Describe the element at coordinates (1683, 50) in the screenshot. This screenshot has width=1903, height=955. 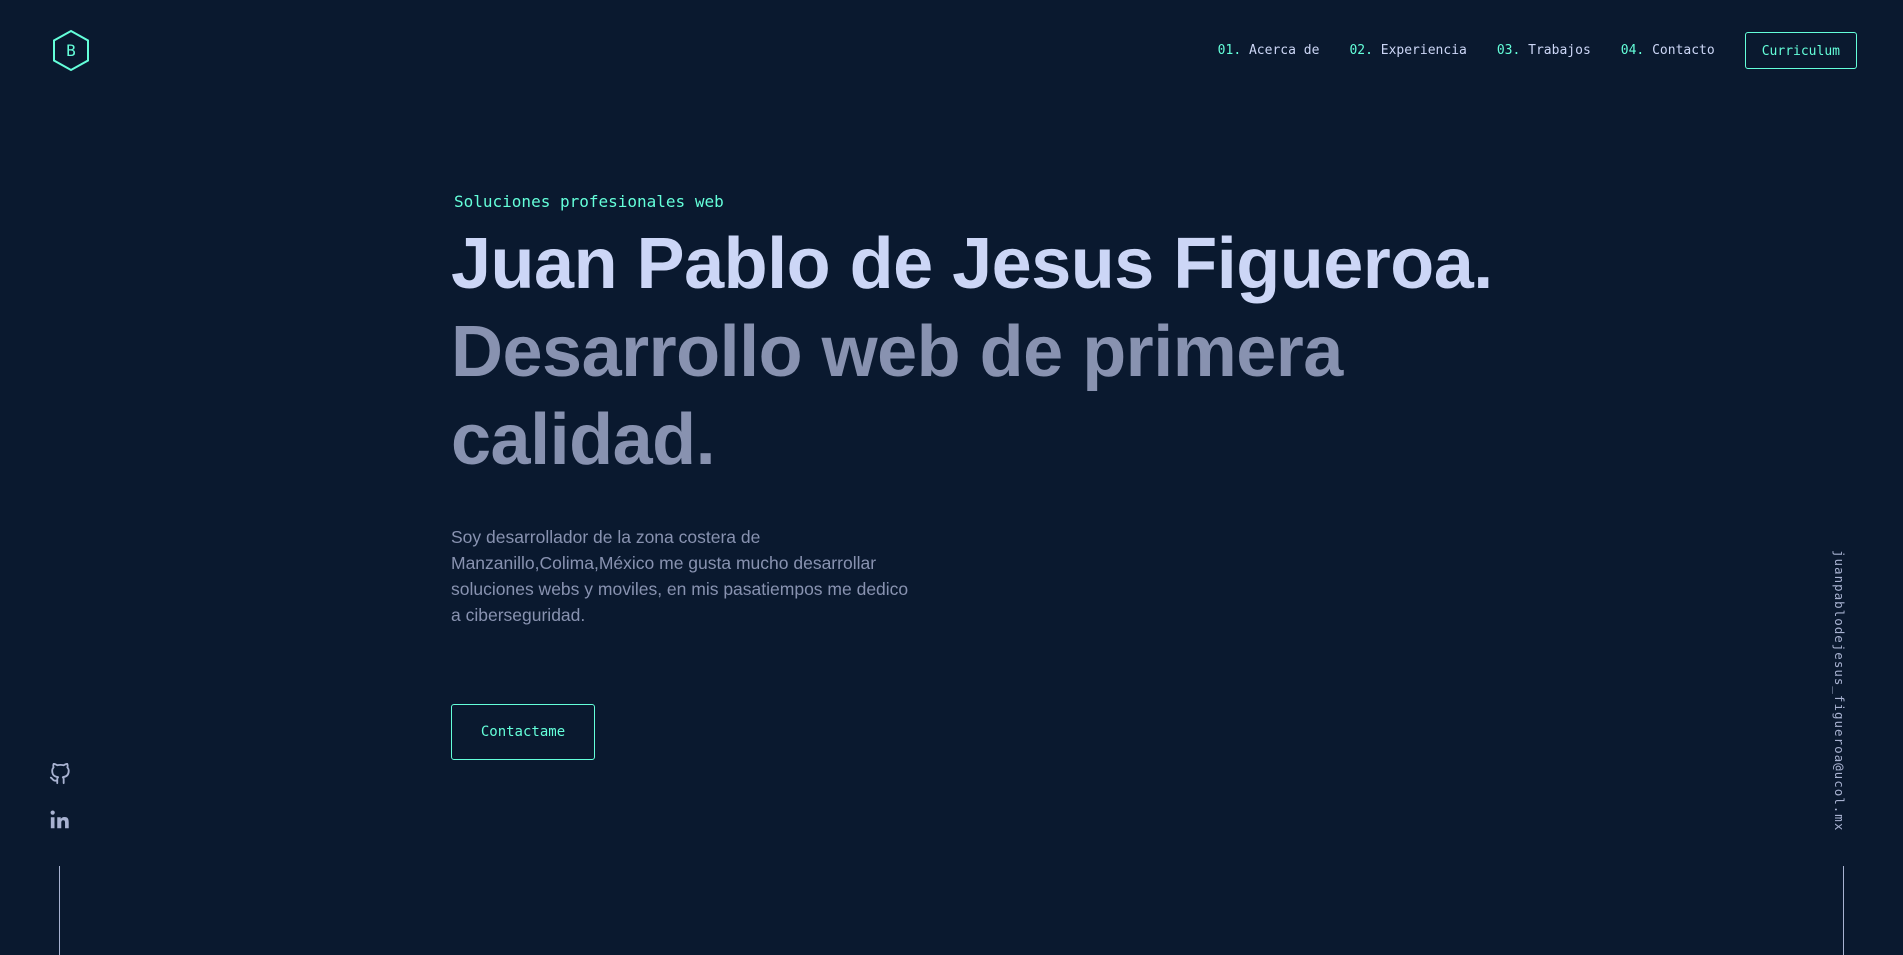
I see `nav-label: Contacto` at that location.